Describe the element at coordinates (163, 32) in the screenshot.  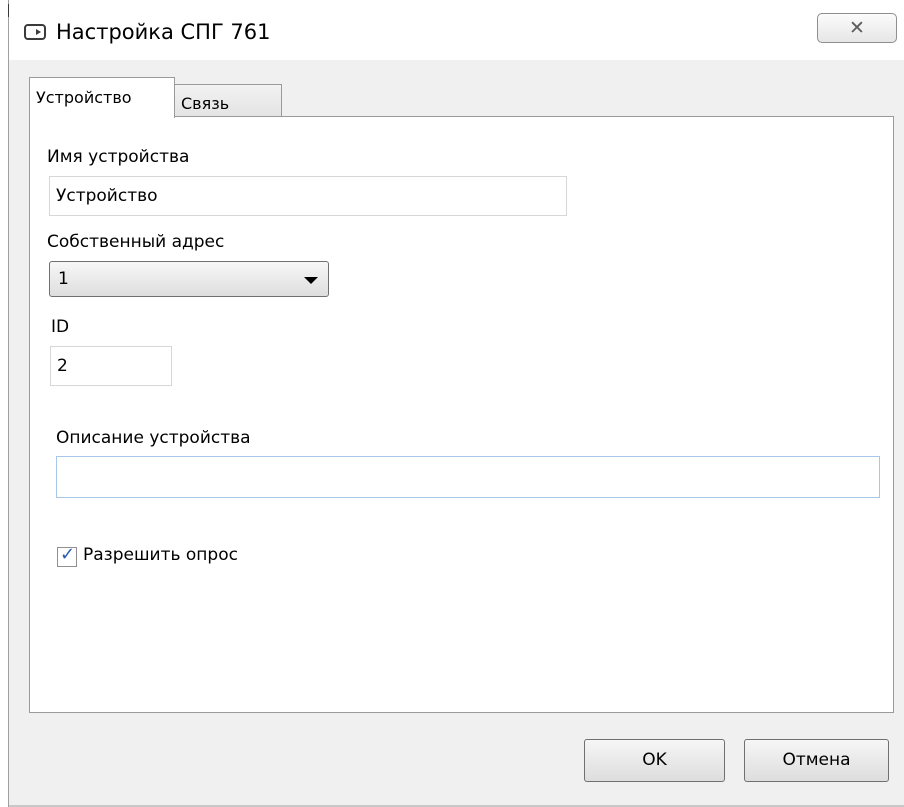
I see `window-title: Настройка СПГ 761` at that location.